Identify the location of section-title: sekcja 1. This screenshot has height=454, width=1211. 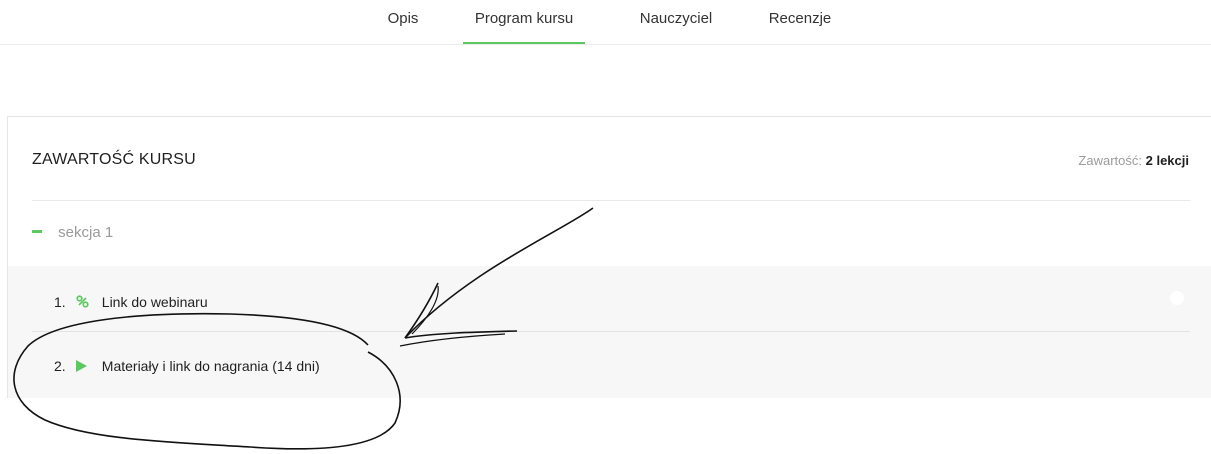
(86, 232).